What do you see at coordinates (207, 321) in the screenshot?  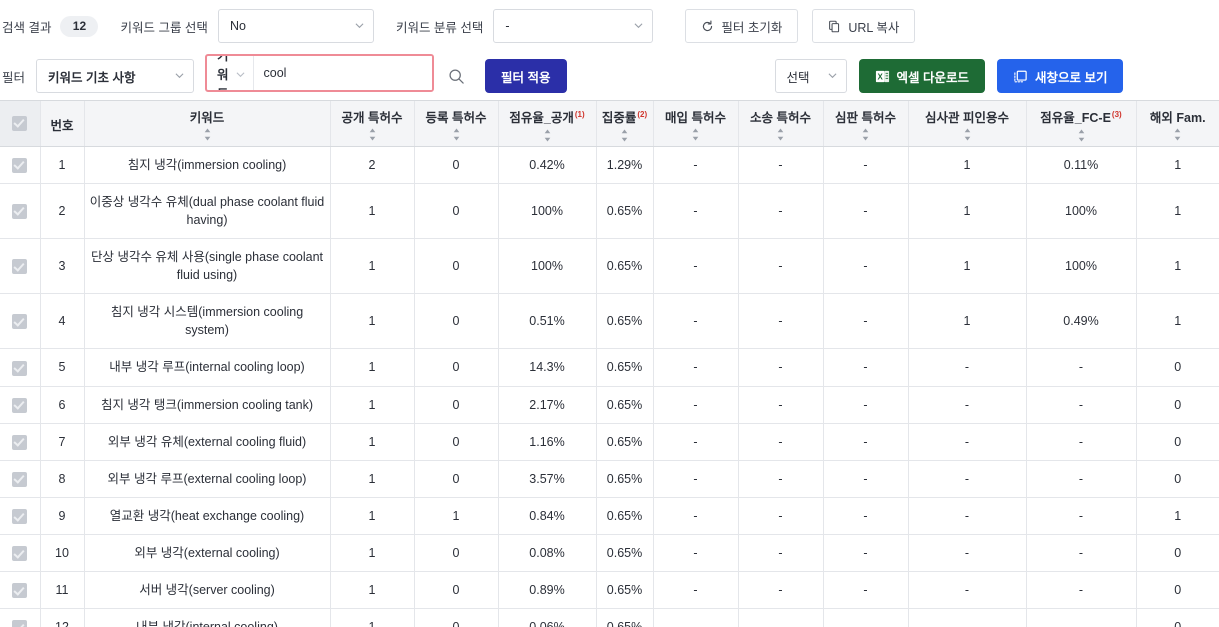 I see `cell-keyword: 침지 냉각 시스템(immersion cooling system)` at bounding box center [207, 321].